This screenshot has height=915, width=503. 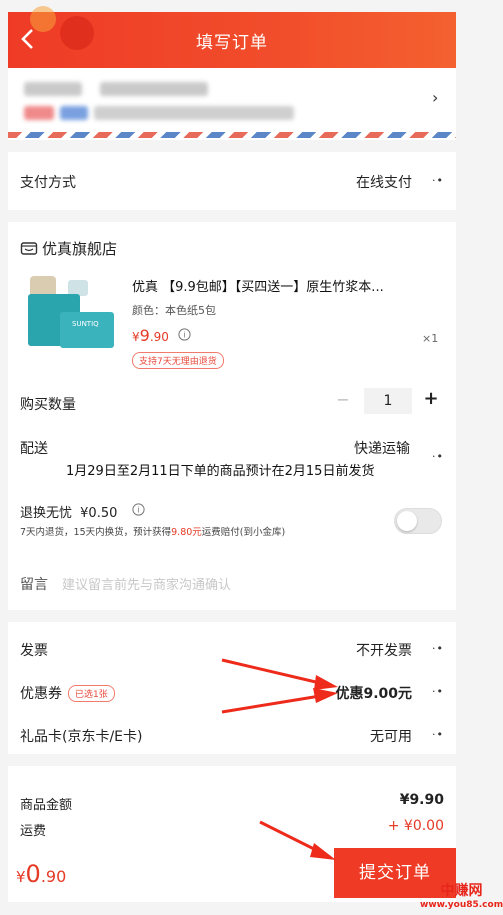 I want to click on quantity-input: 1, so click(x=388, y=401).